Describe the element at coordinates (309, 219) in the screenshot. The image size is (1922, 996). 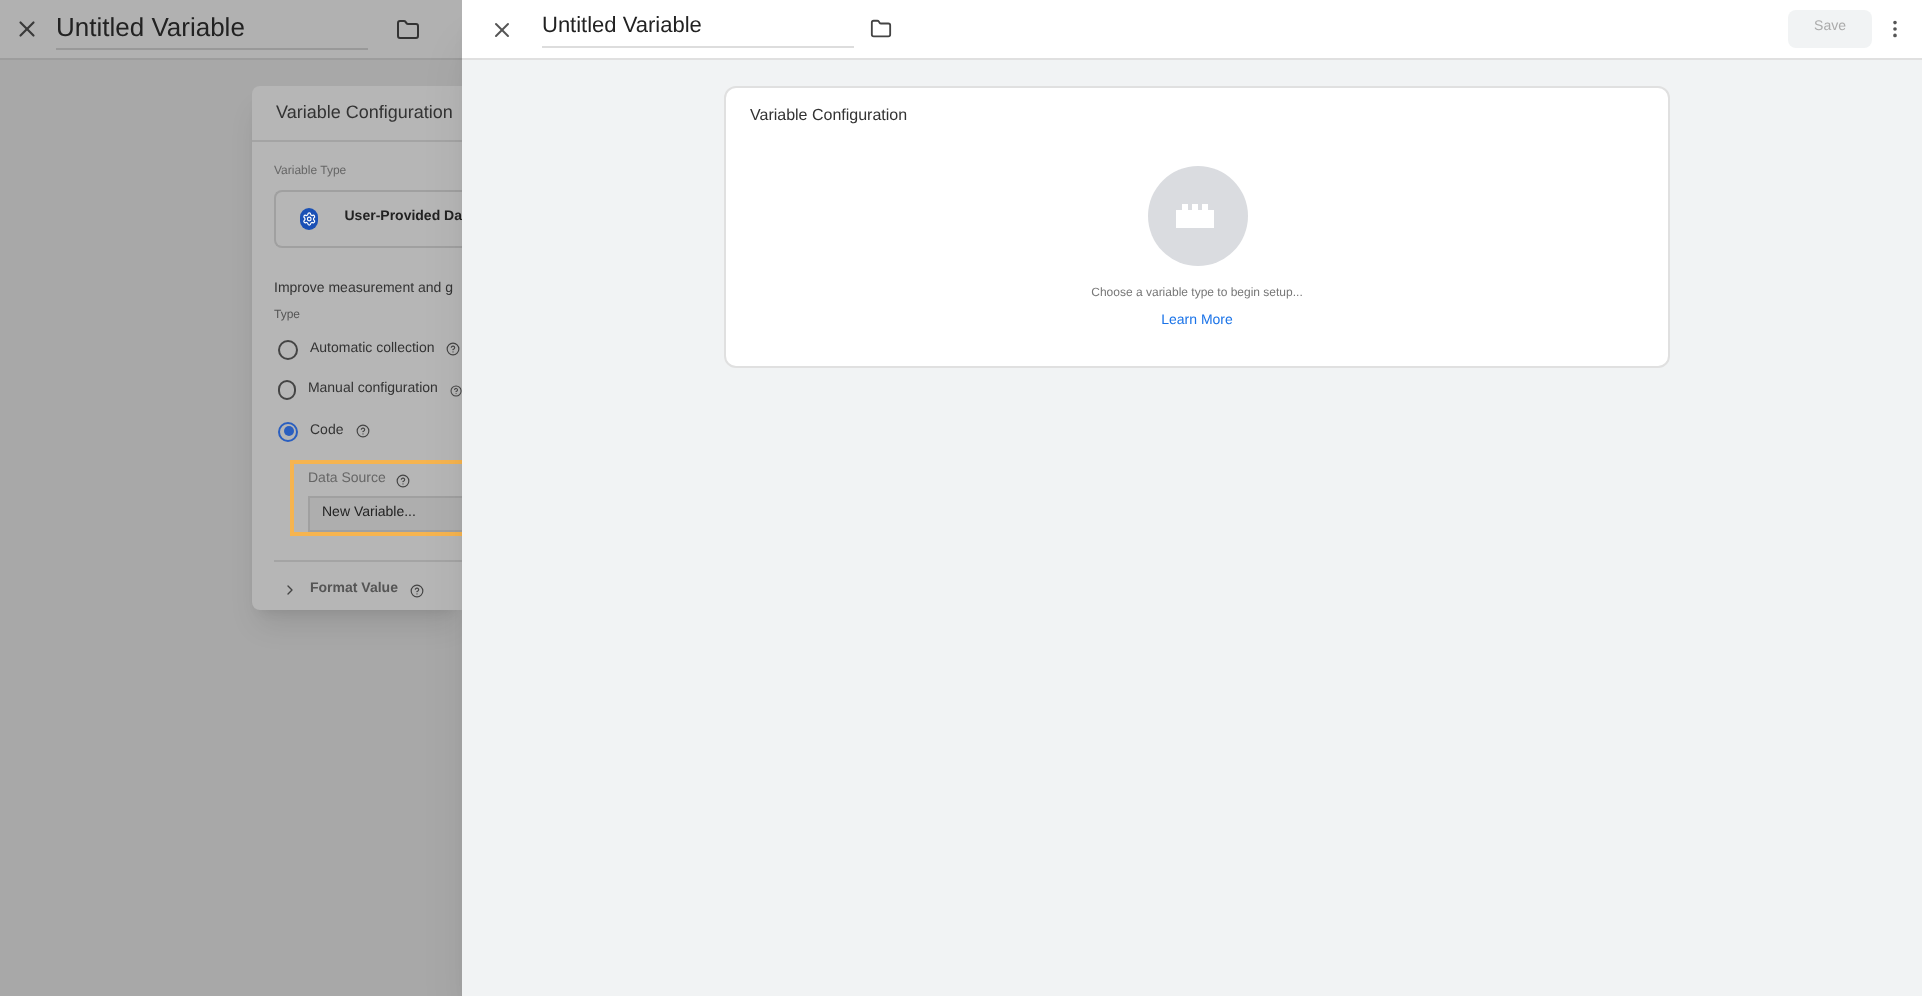
I see `gear-icon` at that location.